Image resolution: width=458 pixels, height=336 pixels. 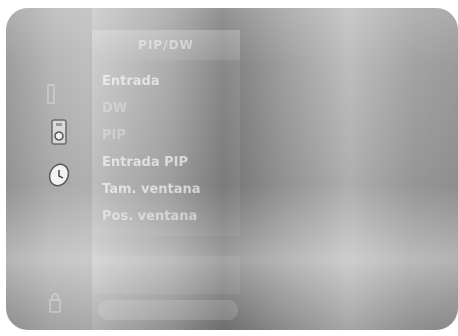 What do you see at coordinates (60, 176) in the screenshot?
I see `clock-icon` at bounding box center [60, 176].